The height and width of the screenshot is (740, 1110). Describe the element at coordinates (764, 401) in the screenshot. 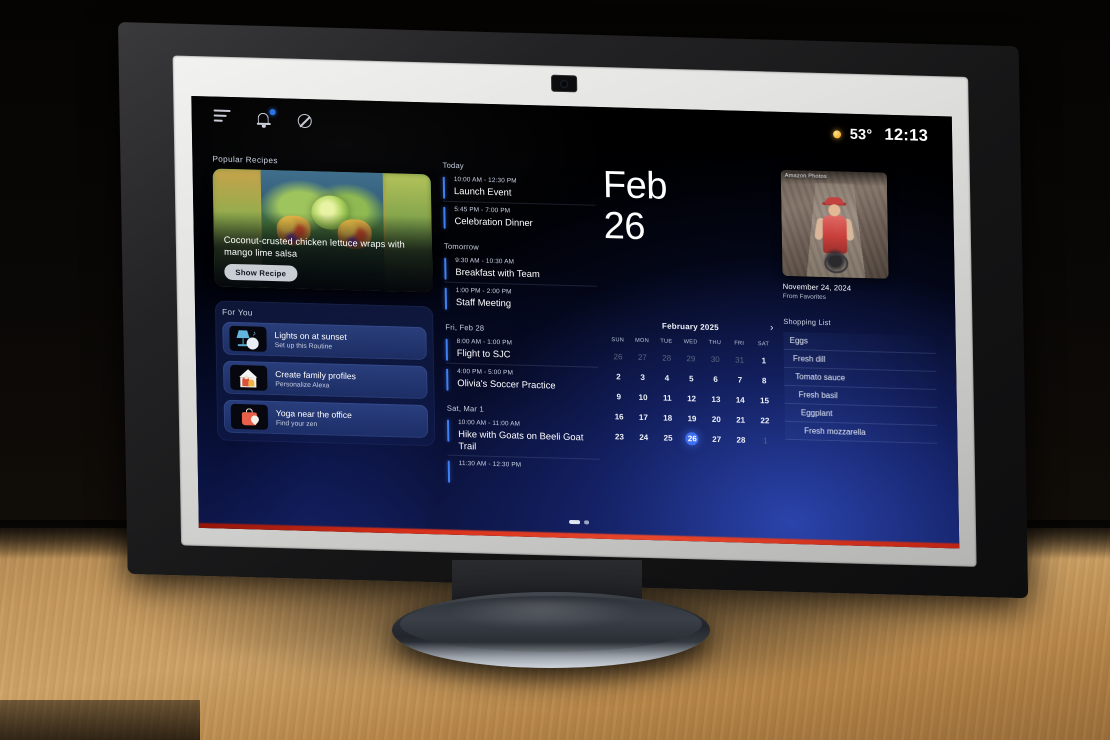

I see `calendar-day: 15` at that location.